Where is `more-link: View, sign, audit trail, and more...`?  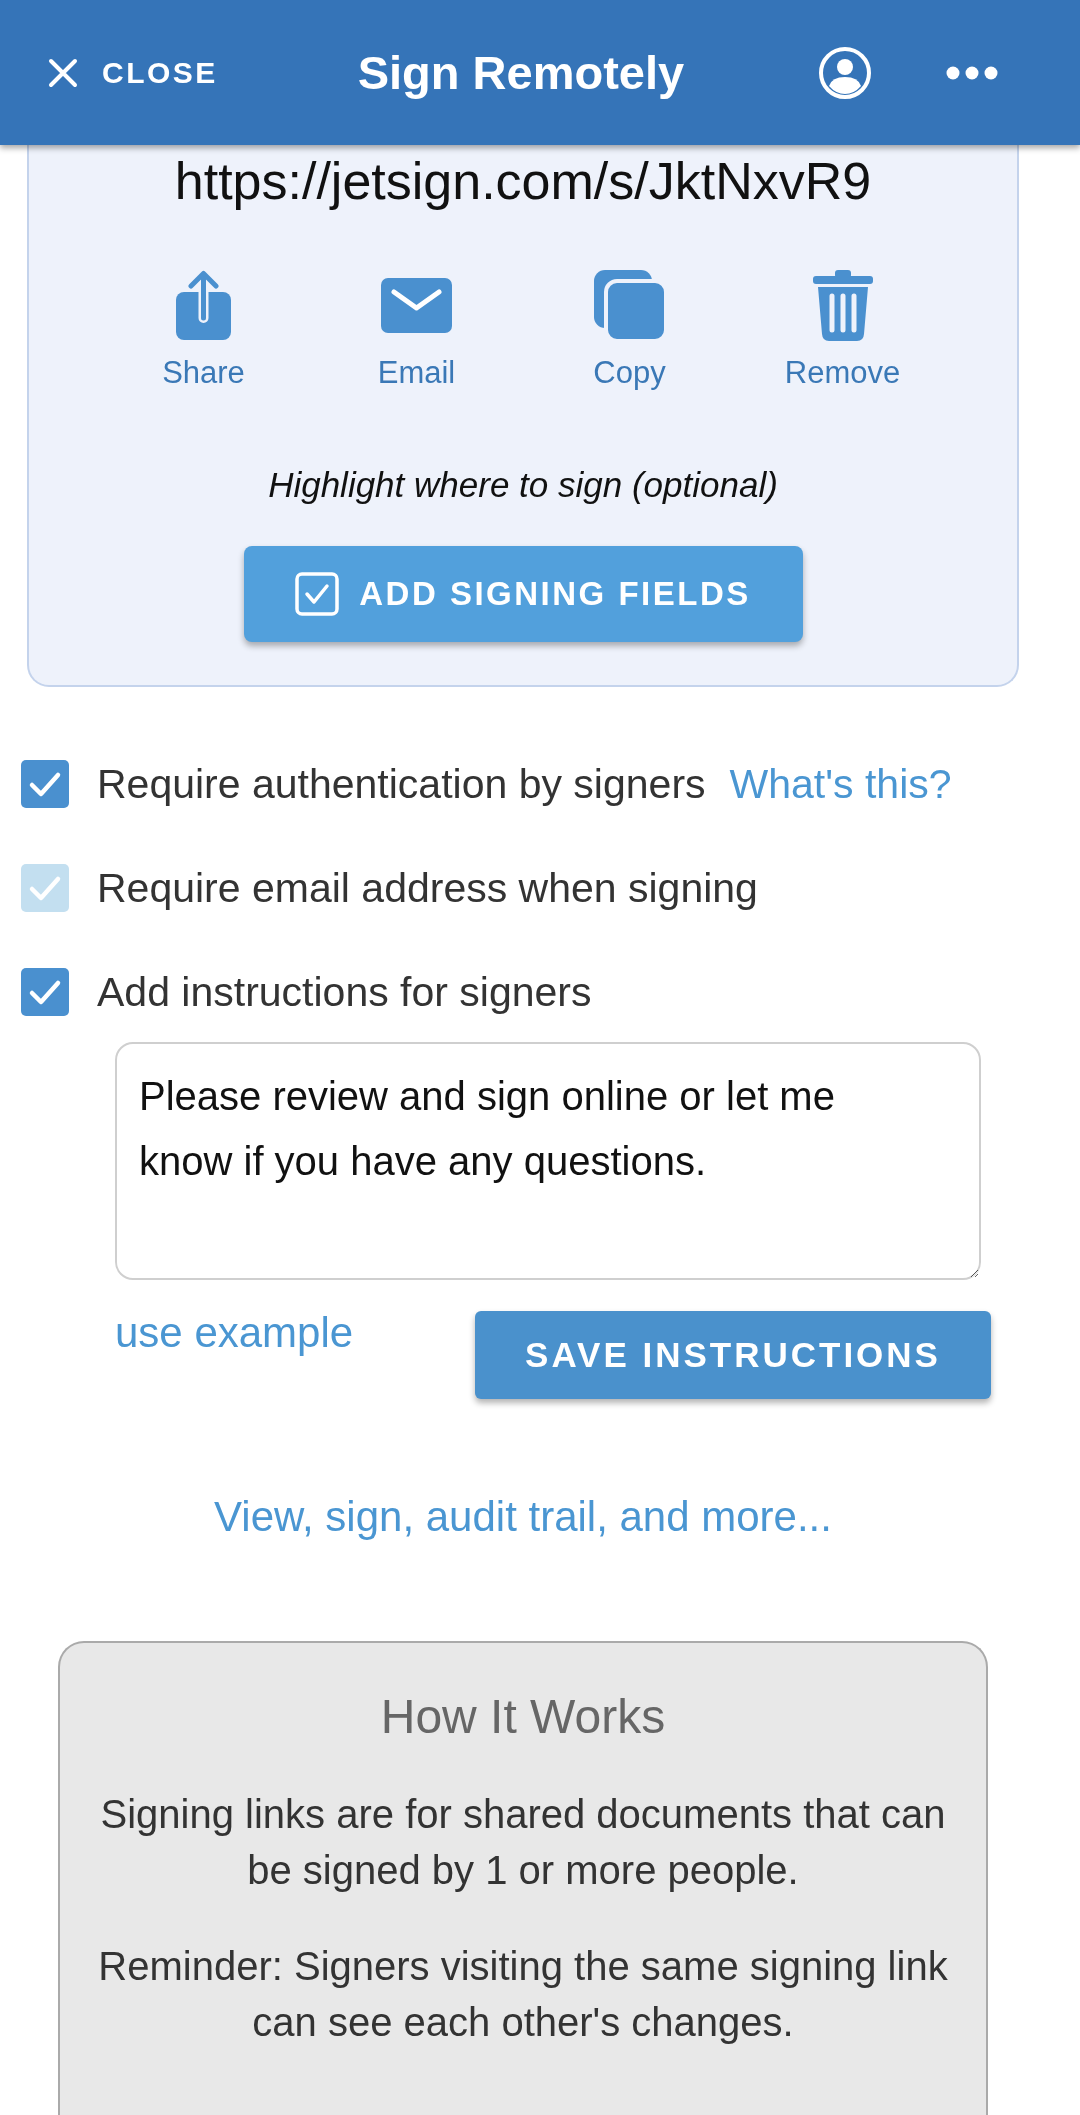
more-link: View, sign, audit trail, and more... is located at coordinates (523, 1517).